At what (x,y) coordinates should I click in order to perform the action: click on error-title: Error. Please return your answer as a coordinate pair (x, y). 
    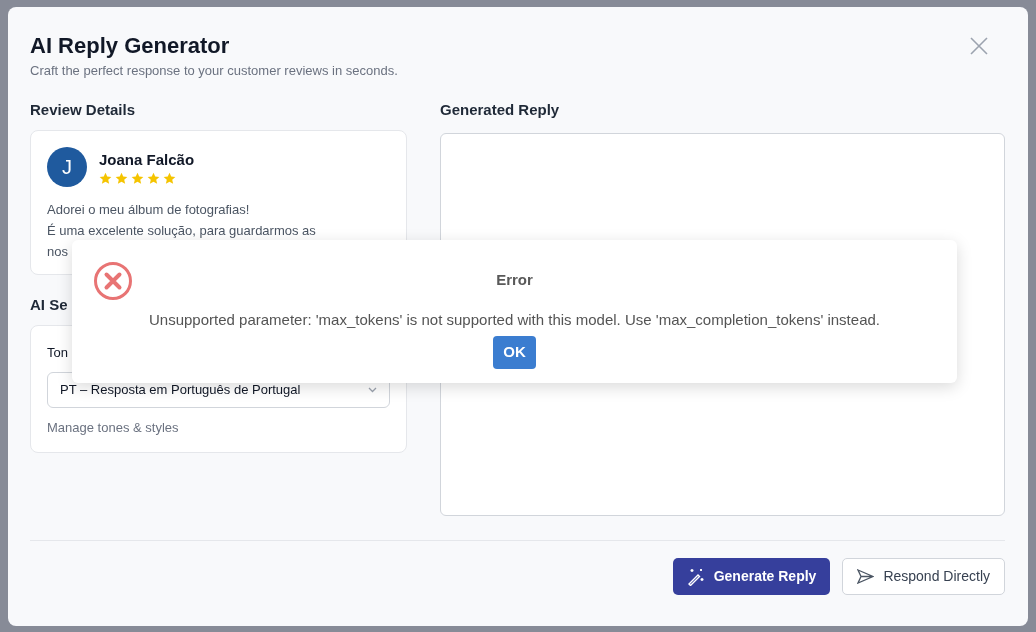
    Looking at the image, I should click on (514, 280).